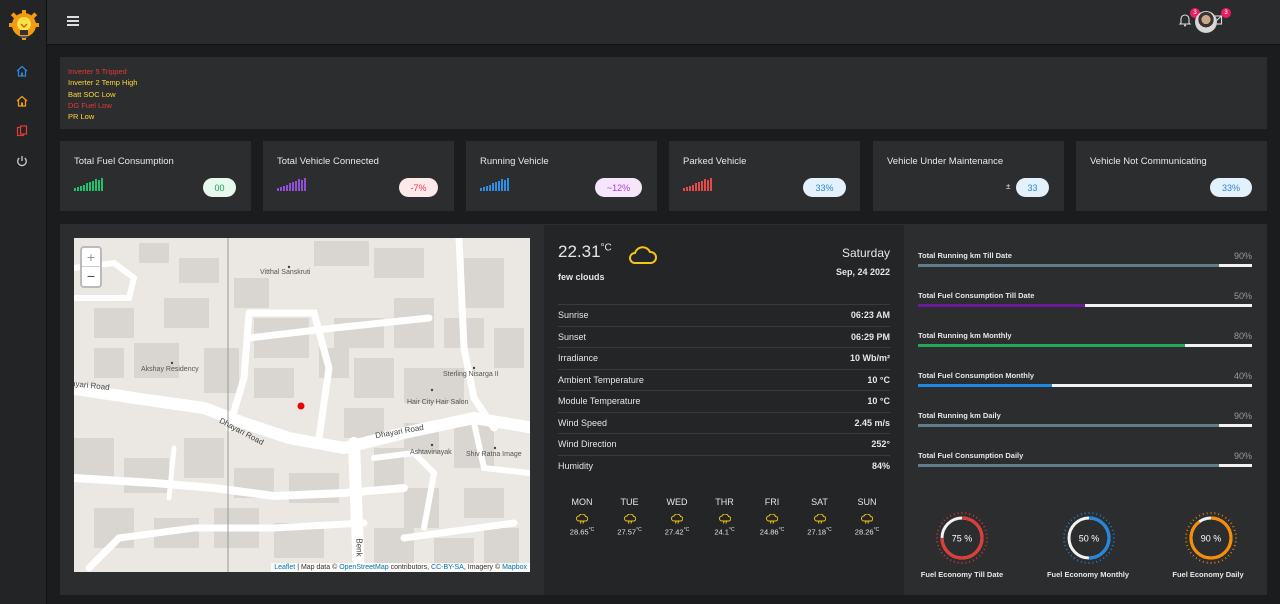 Image resolution: width=1280 pixels, height=604 pixels. I want to click on weather-row: Irradiance 10 Wb/m², so click(724, 357).